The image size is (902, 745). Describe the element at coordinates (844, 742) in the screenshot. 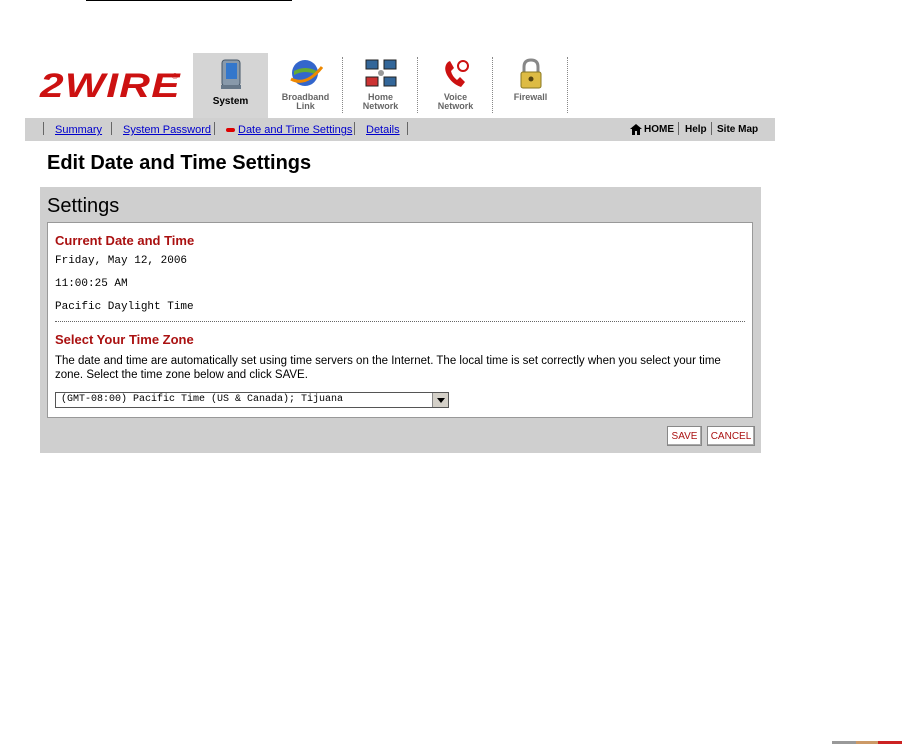

I see `corner-bar-gray` at that location.